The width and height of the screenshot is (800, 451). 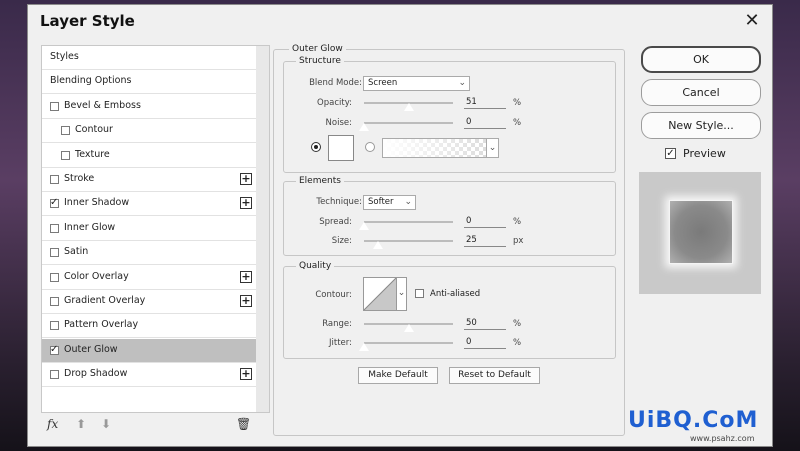 What do you see at coordinates (485, 221) in the screenshot?
I see `spread-input: 0` at bounding box center [485, 221].